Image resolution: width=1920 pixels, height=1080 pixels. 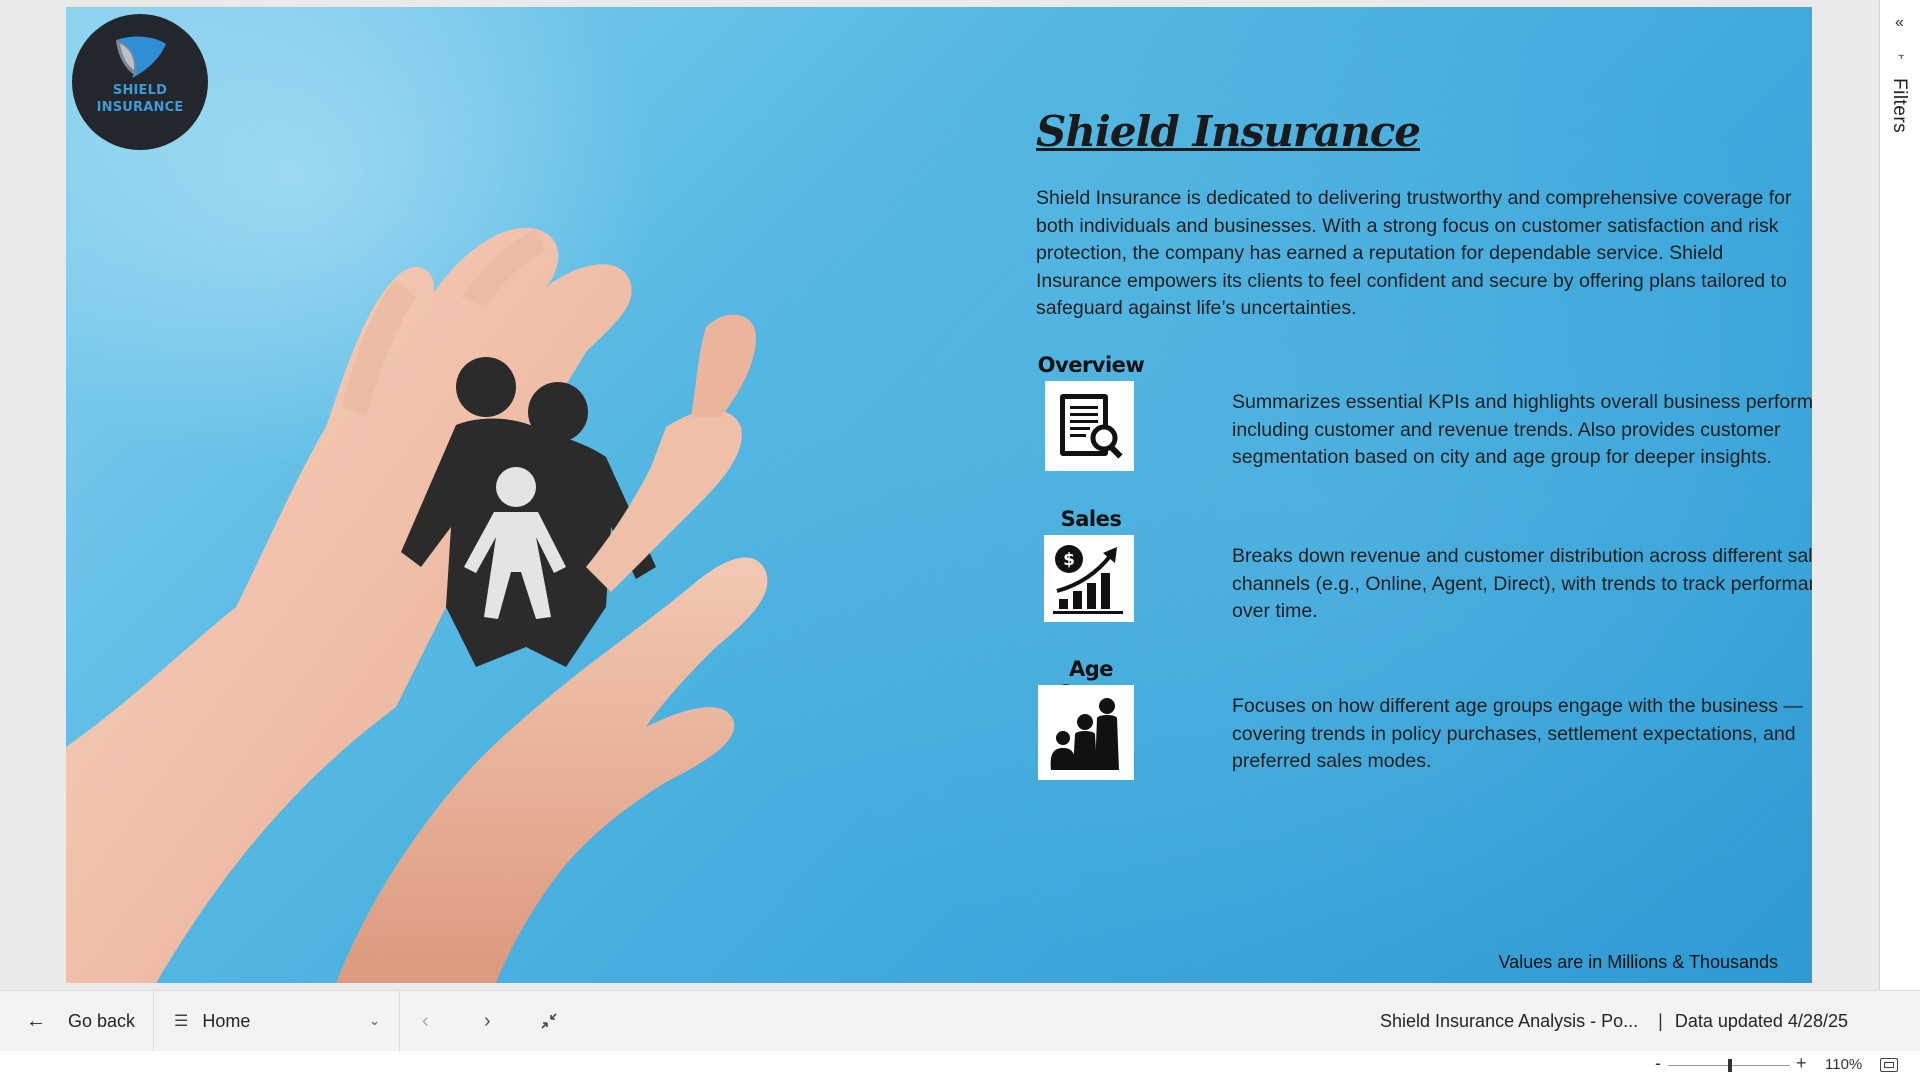 I want to click on next-page-button: ›, so click(x=487, y=1021).